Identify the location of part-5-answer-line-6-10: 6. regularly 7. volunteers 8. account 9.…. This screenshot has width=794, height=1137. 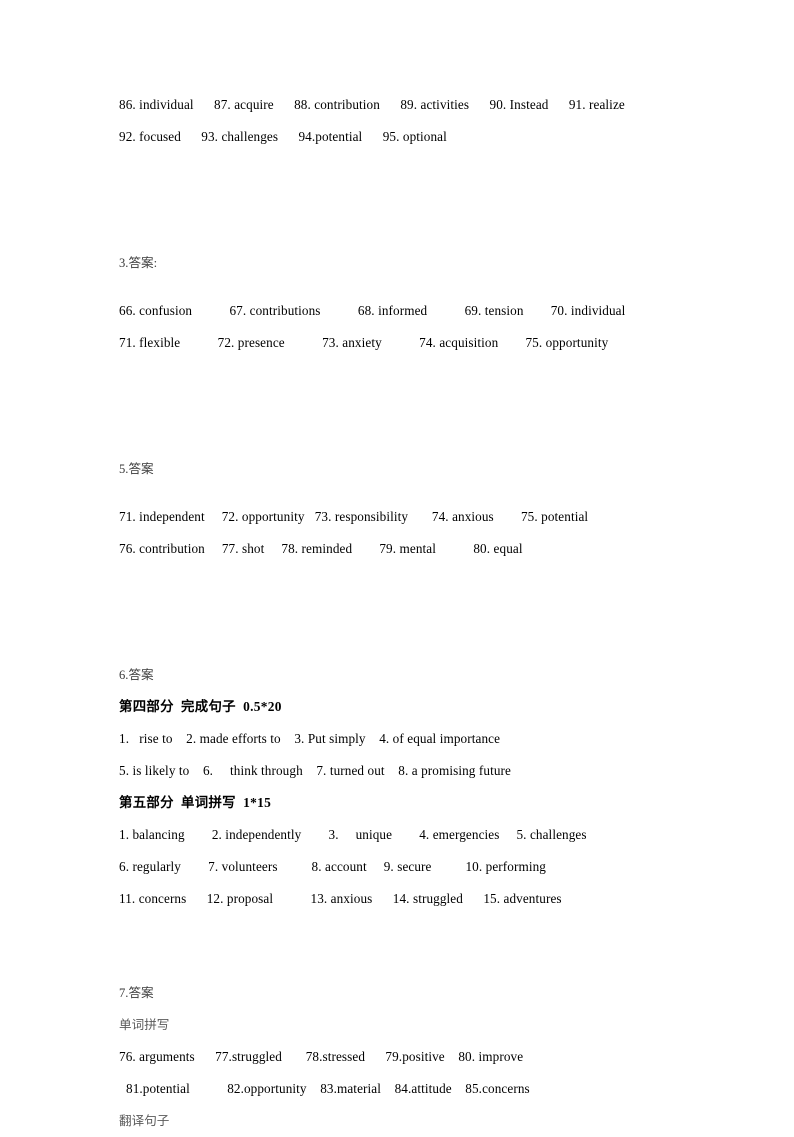
(332, 866).